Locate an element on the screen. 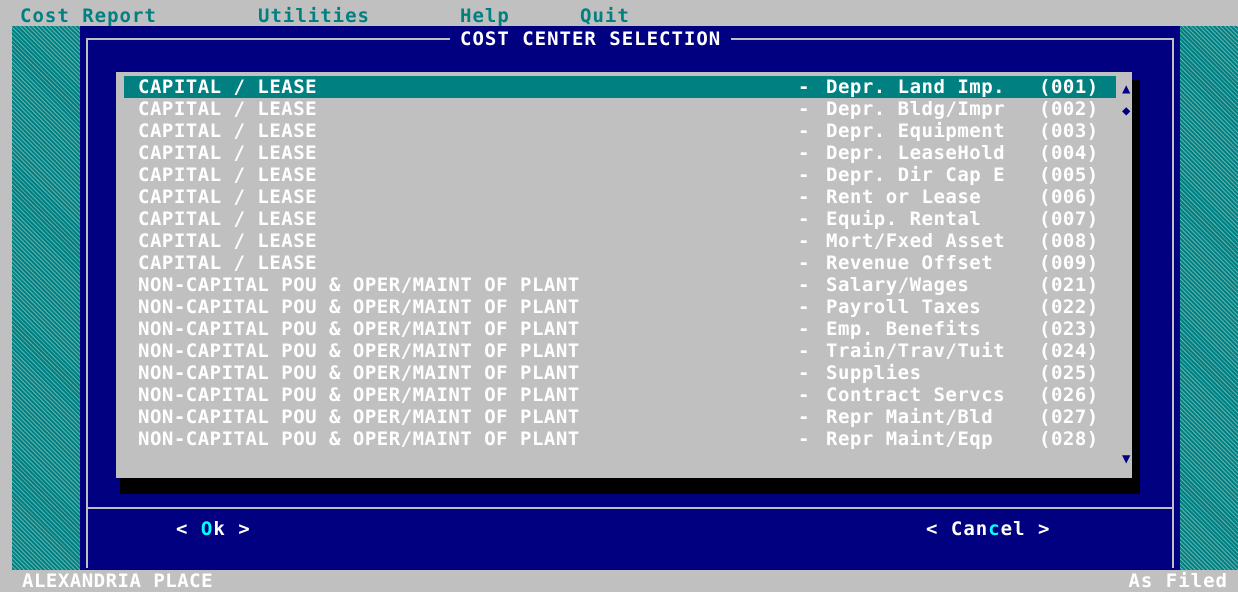 The width and height of the screenshot is (1238, 592). list-item-description: Revenue Offset is located at coordinates (910, 263).